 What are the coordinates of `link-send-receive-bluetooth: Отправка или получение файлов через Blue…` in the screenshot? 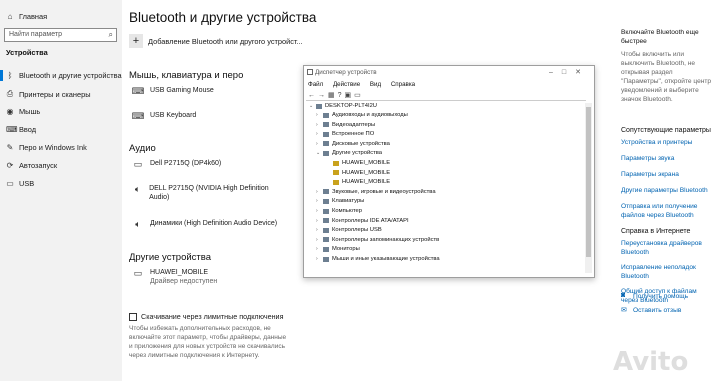 It's located at (667, 211).